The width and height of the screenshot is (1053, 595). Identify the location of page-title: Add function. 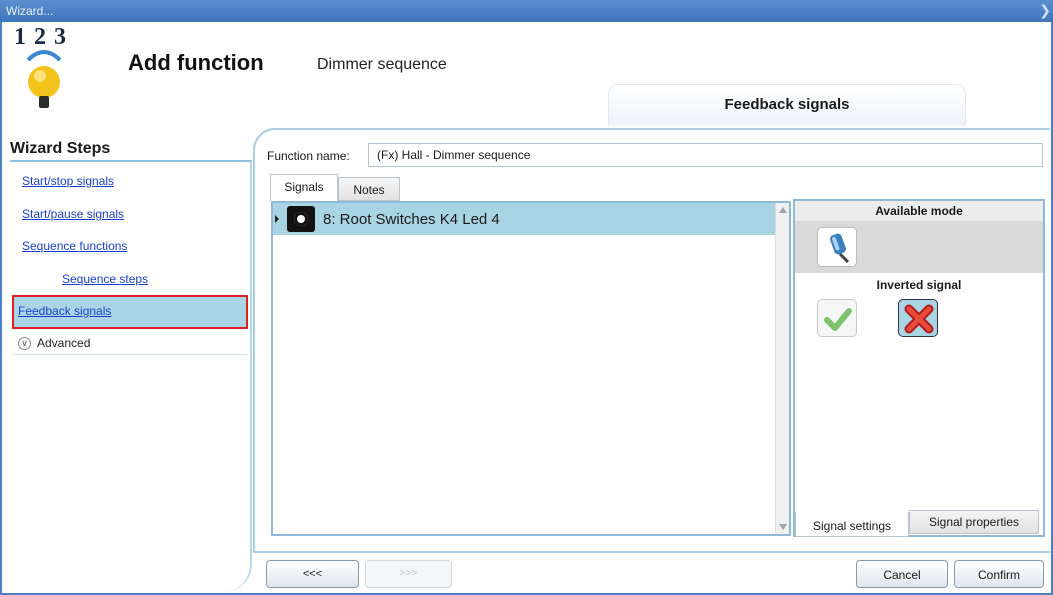
(196, 62).